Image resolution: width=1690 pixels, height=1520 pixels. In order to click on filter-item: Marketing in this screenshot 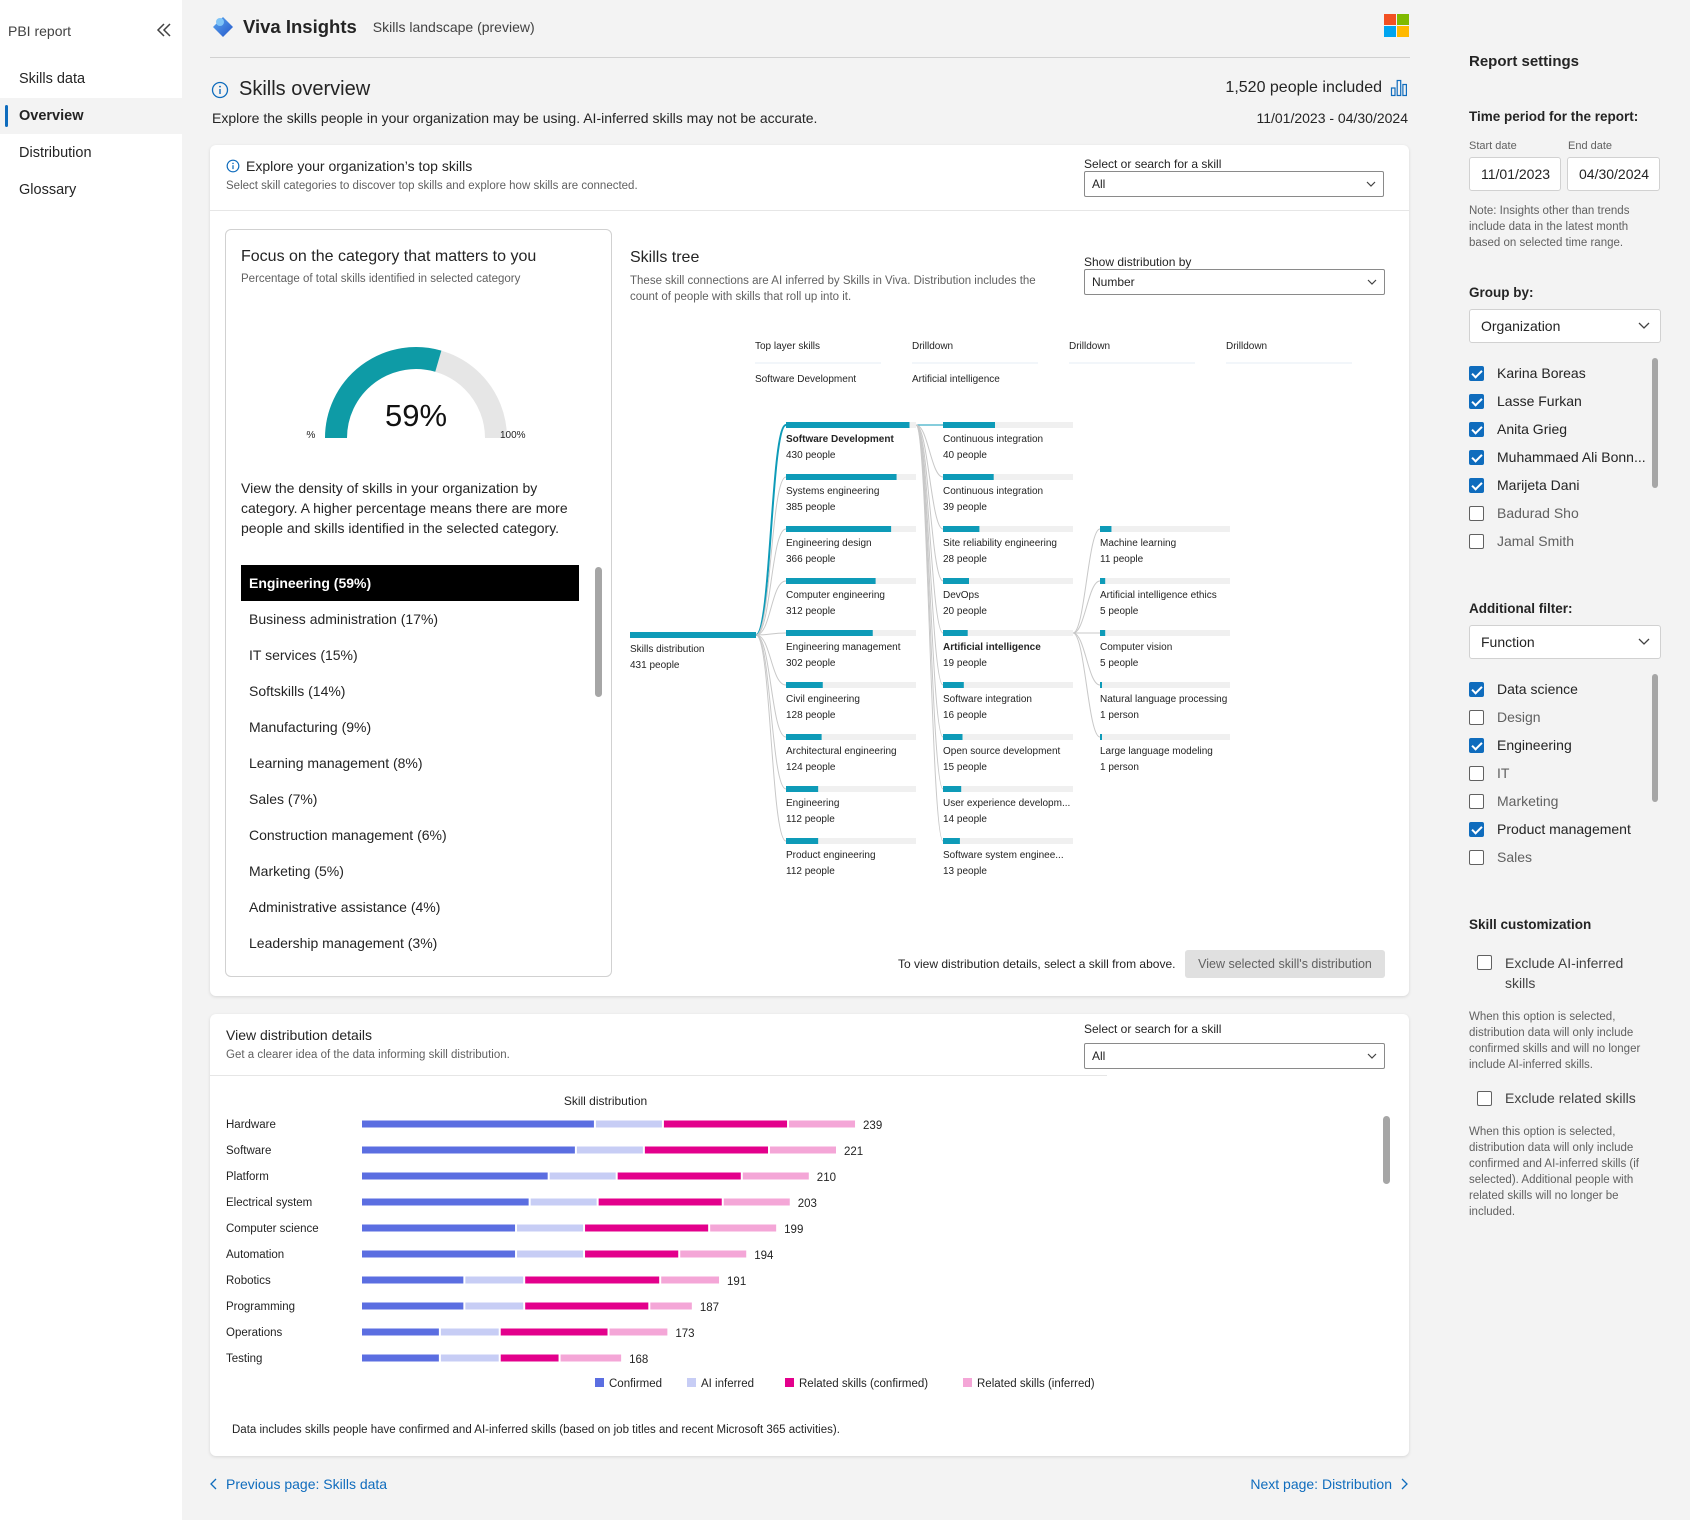, I will do `click(1513, 801)`.